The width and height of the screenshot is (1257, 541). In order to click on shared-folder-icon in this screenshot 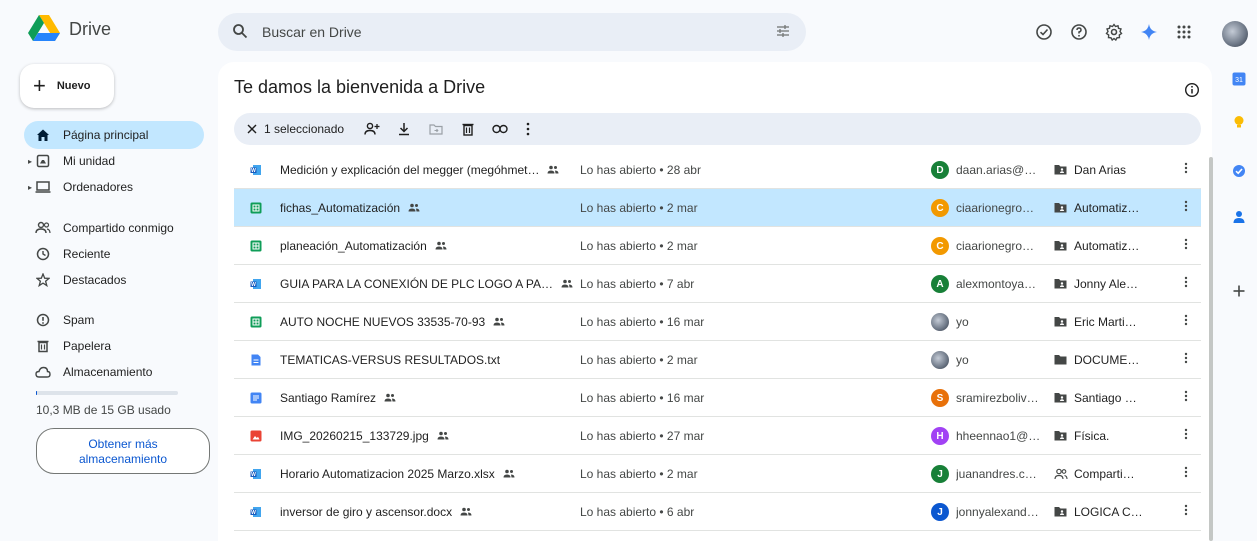, I will do `click(1060, 171)`.